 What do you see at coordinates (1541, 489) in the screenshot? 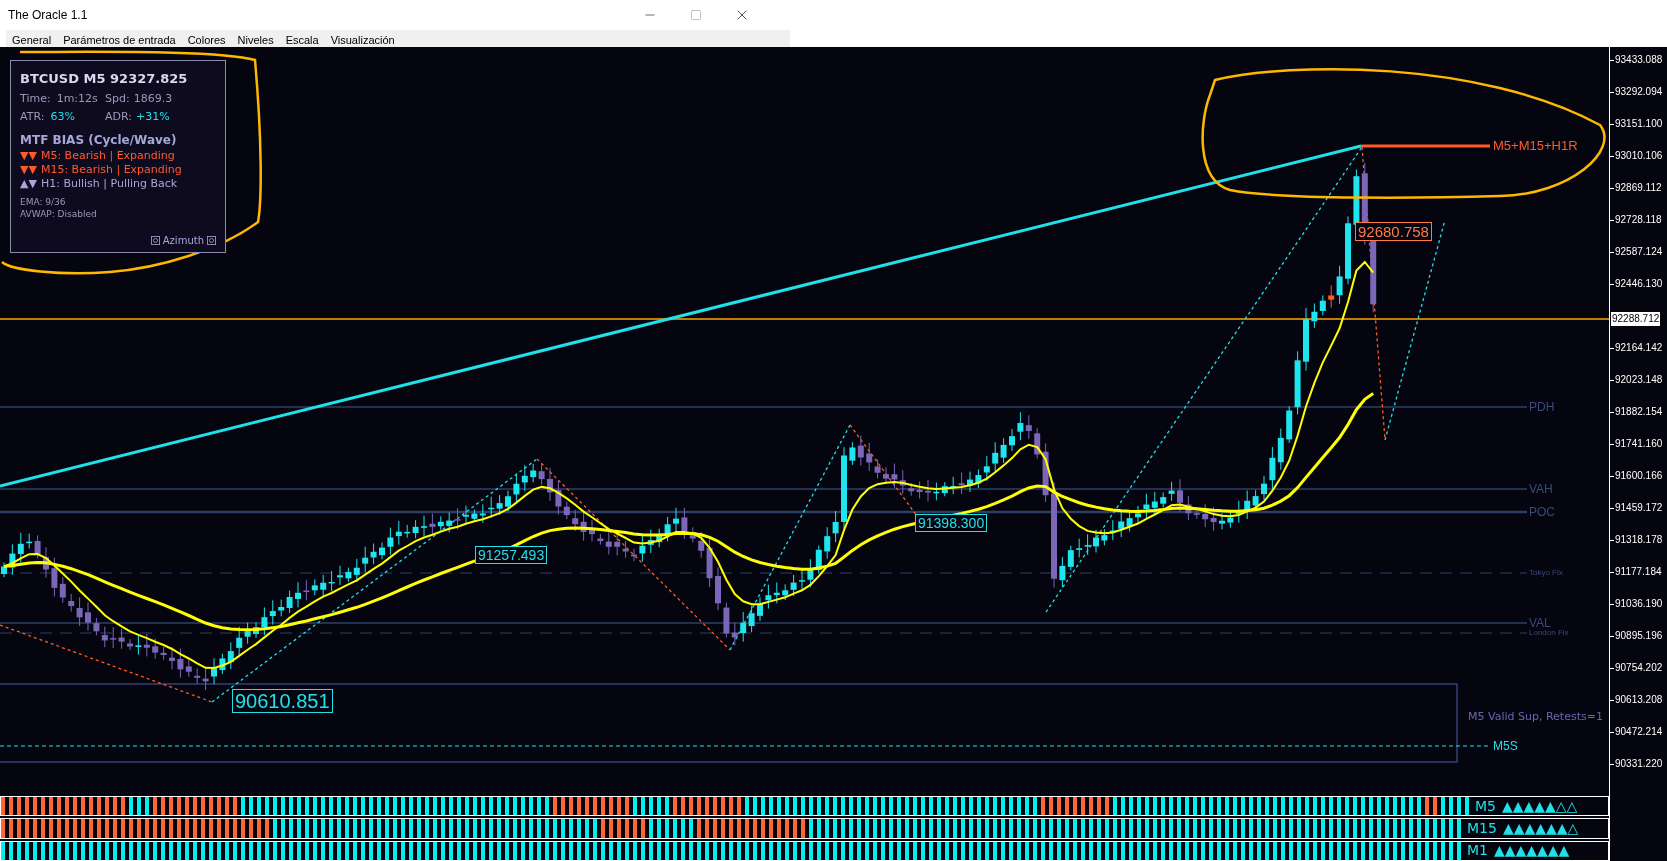
I see `level-label: VAH` at bounding box center [1541, 489].